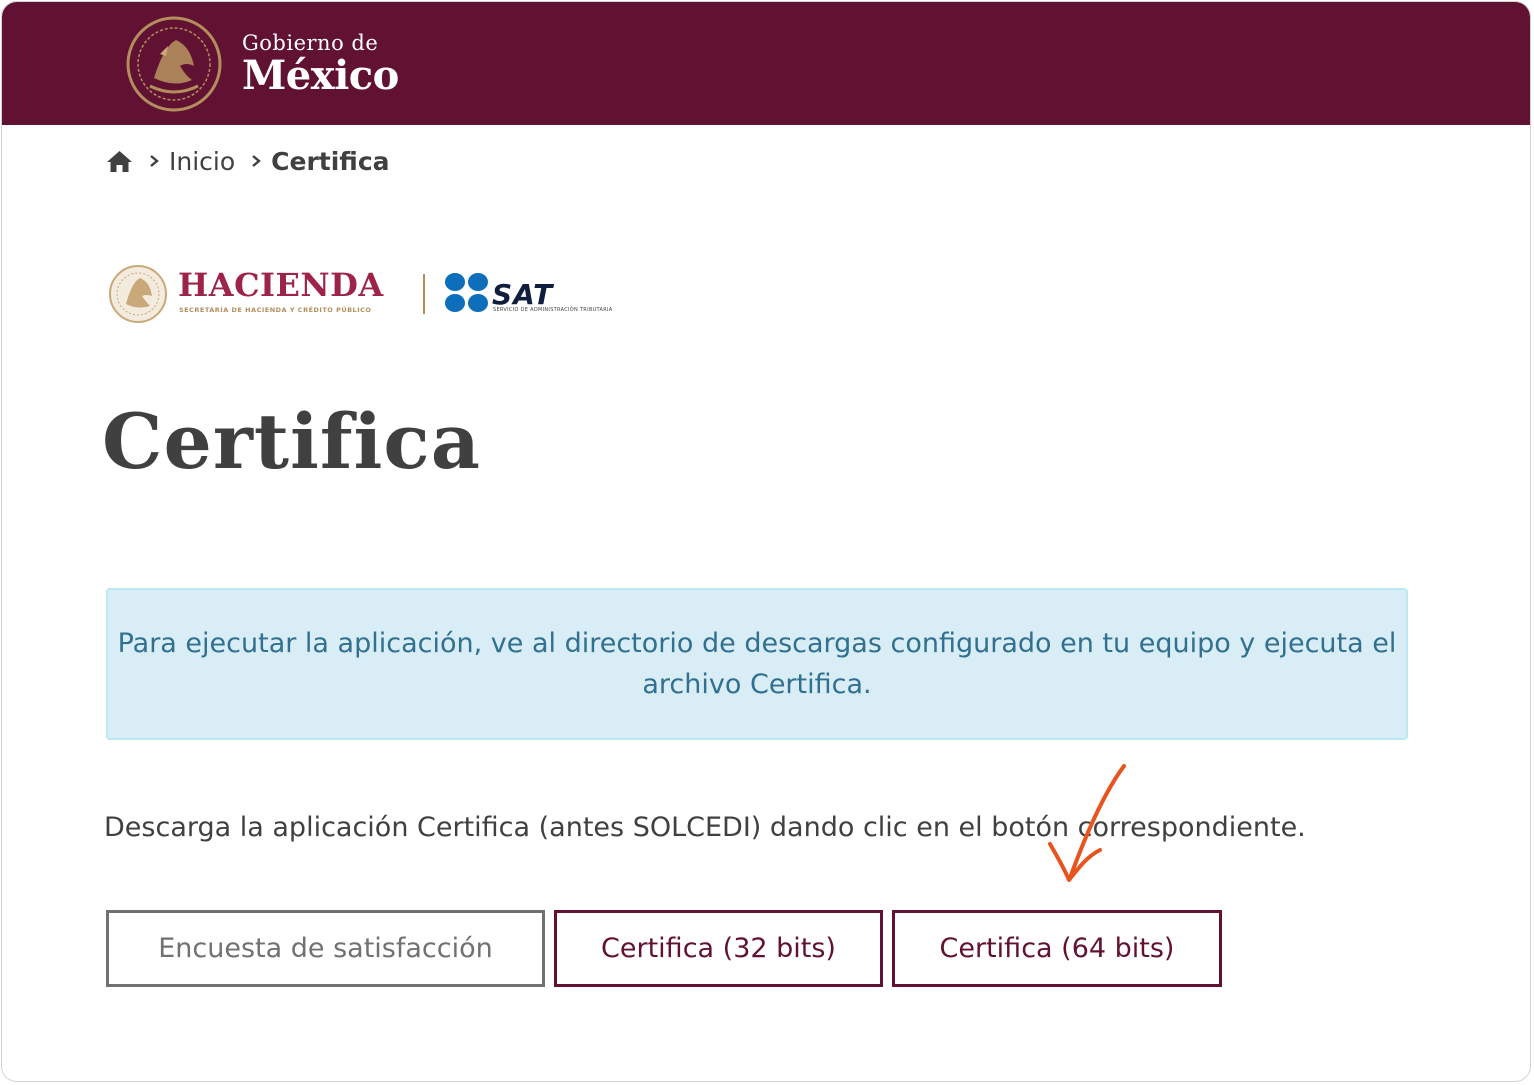 Image resolution: width=1534 pixels, height=1085 pixels. Describe the element at coordinates (766, 63) in the screenshot. I see `government-header: Gobierno de México` at that location.